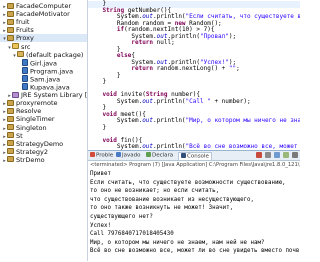 The image size is (320, 262). I want to click on terminate-icon, so click(258, 155).